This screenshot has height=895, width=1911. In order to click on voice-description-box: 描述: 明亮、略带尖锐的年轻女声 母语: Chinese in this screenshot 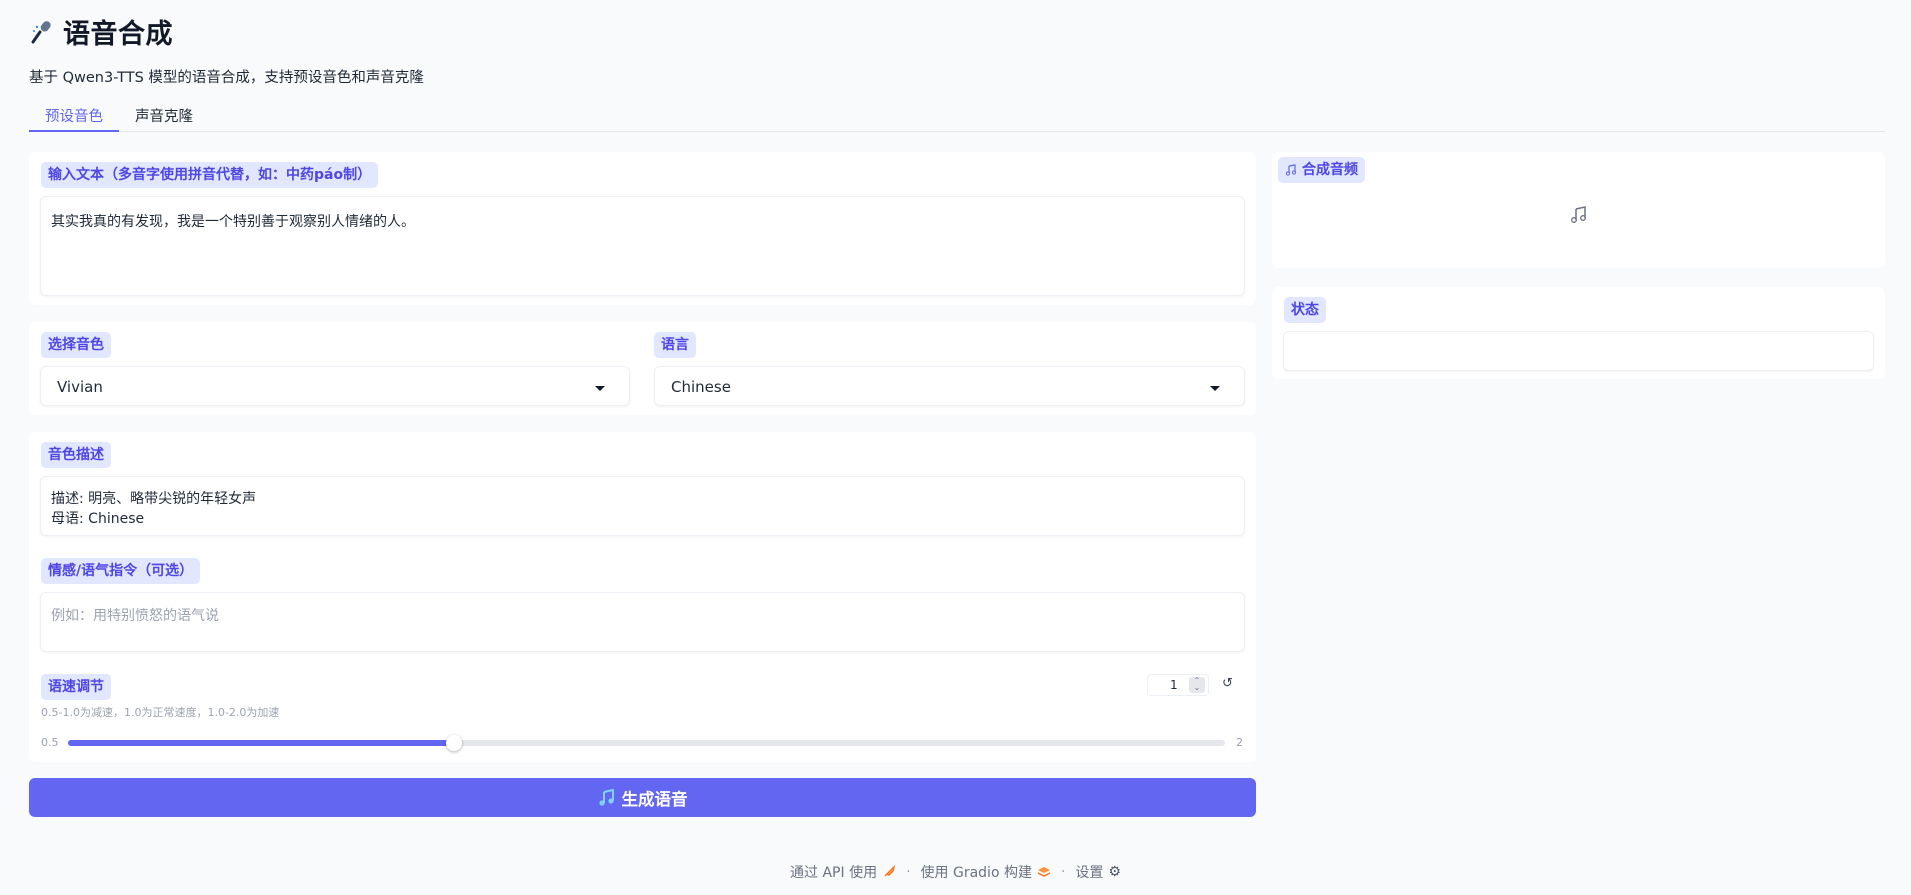, I will do `click(642, 506)`.